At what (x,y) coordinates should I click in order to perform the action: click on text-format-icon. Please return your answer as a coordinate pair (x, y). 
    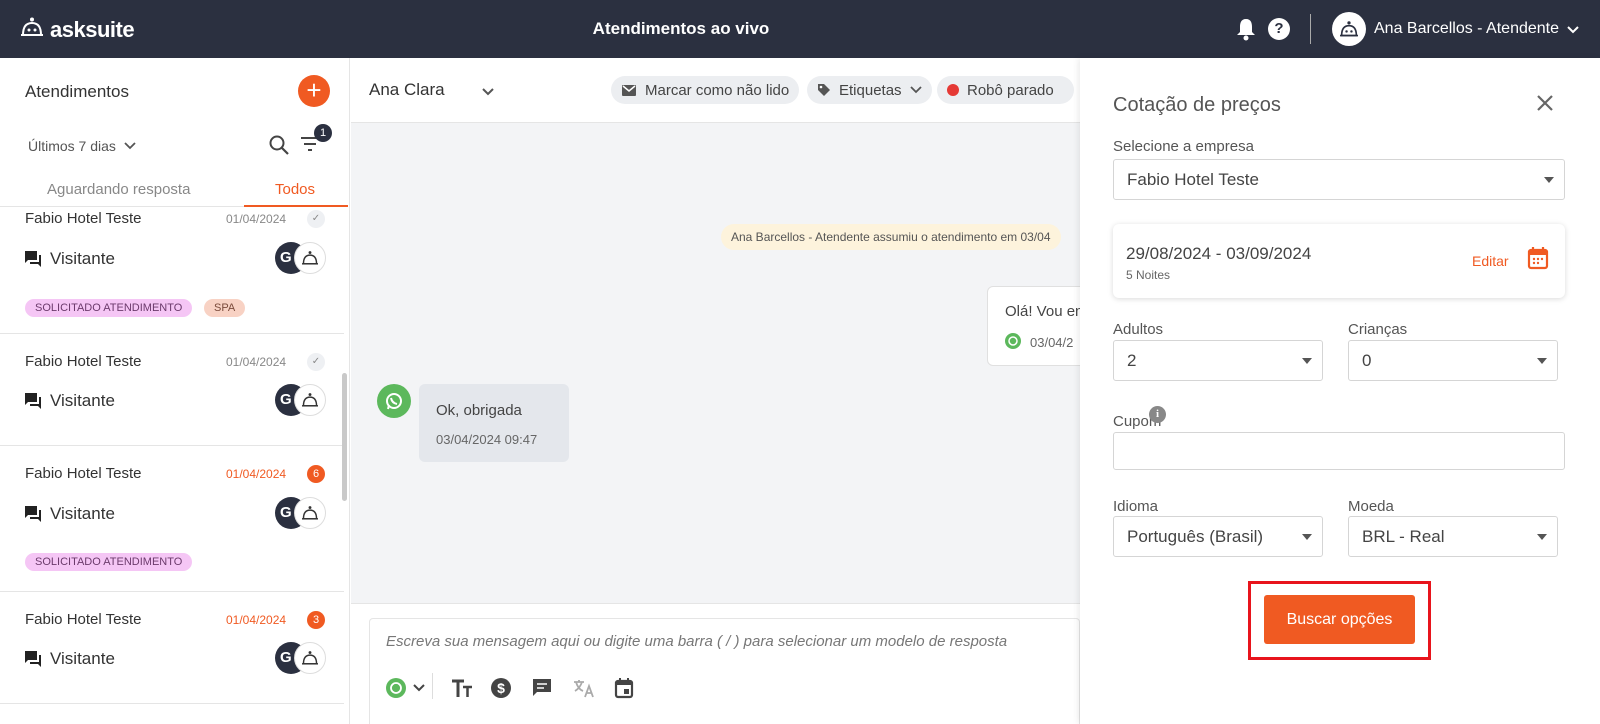
    Looking at the image, I should click on (462, 690).